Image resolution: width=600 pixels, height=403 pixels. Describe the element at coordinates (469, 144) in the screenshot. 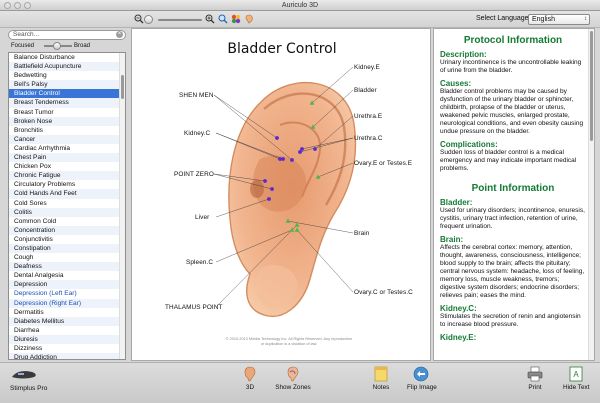

I see `info-section-heading: Complications:` at that location.